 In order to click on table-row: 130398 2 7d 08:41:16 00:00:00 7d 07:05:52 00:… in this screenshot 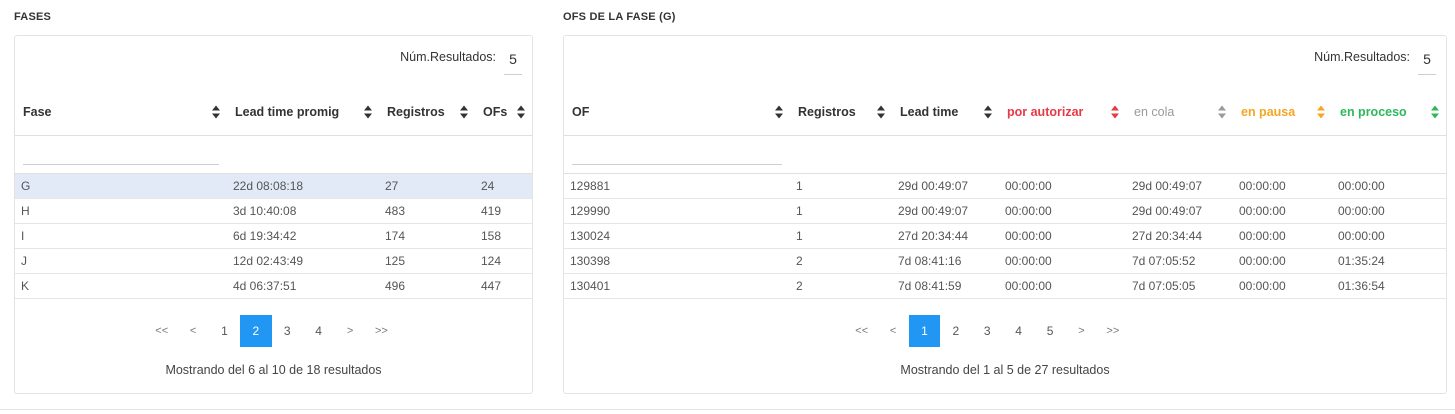, I will do `click(1005, 261)`.